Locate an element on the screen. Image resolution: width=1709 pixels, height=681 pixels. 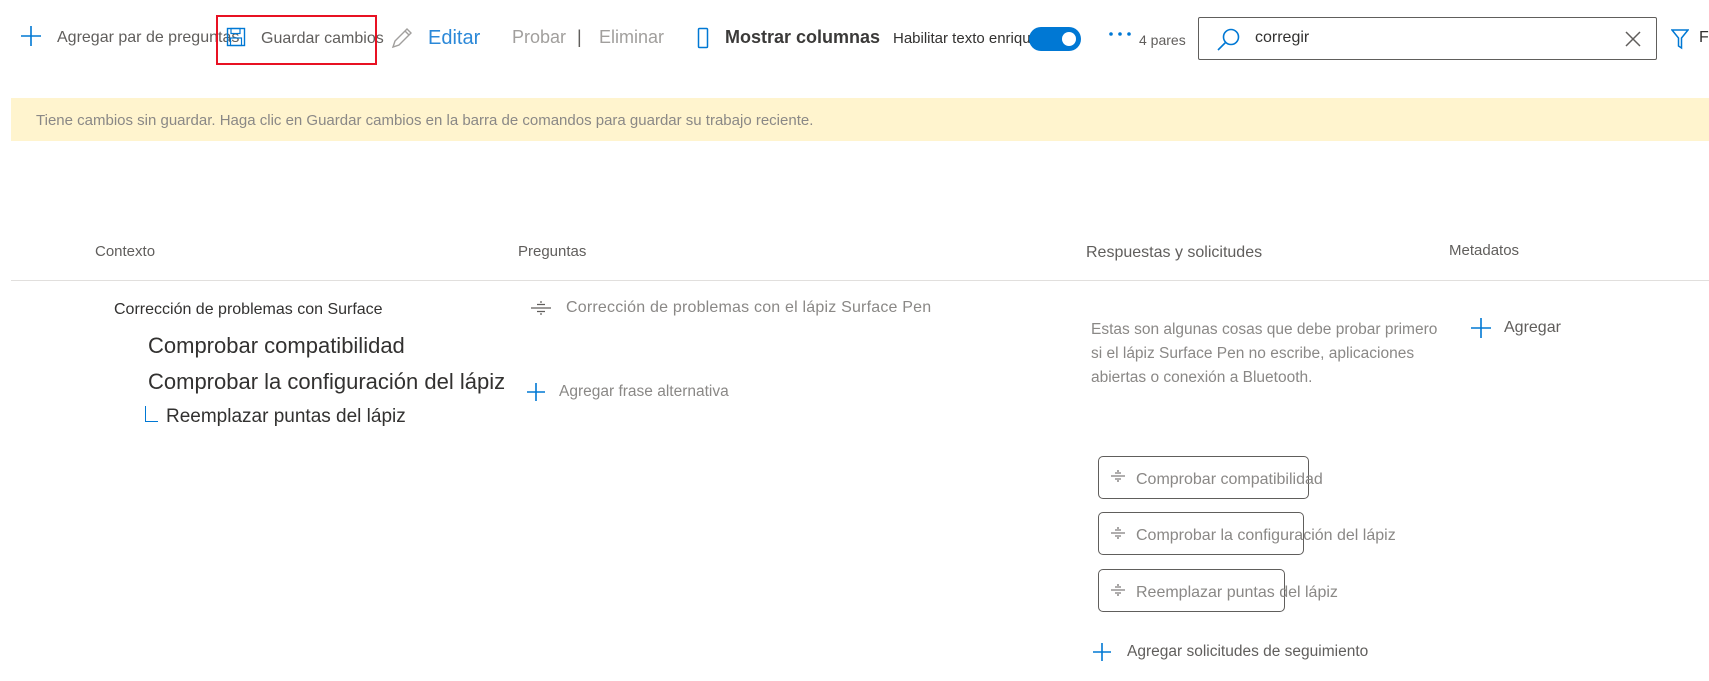
show-columns-label: Mostrar columnas is located at coordinates (802, 37).